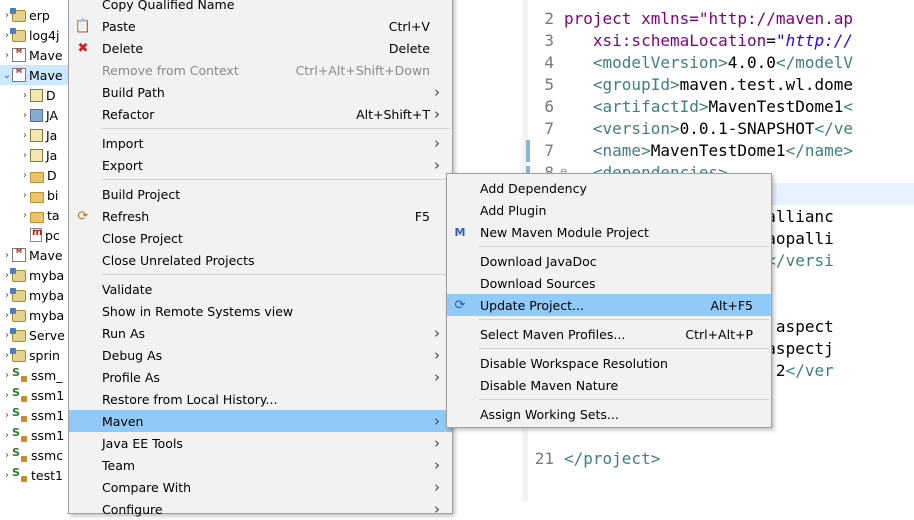 This screenshot has height=520, width=914. What do you see at coordinates (622, 84) in the screenshot?
I see `code-token: <groupId>` at bounding box center [622, 84].